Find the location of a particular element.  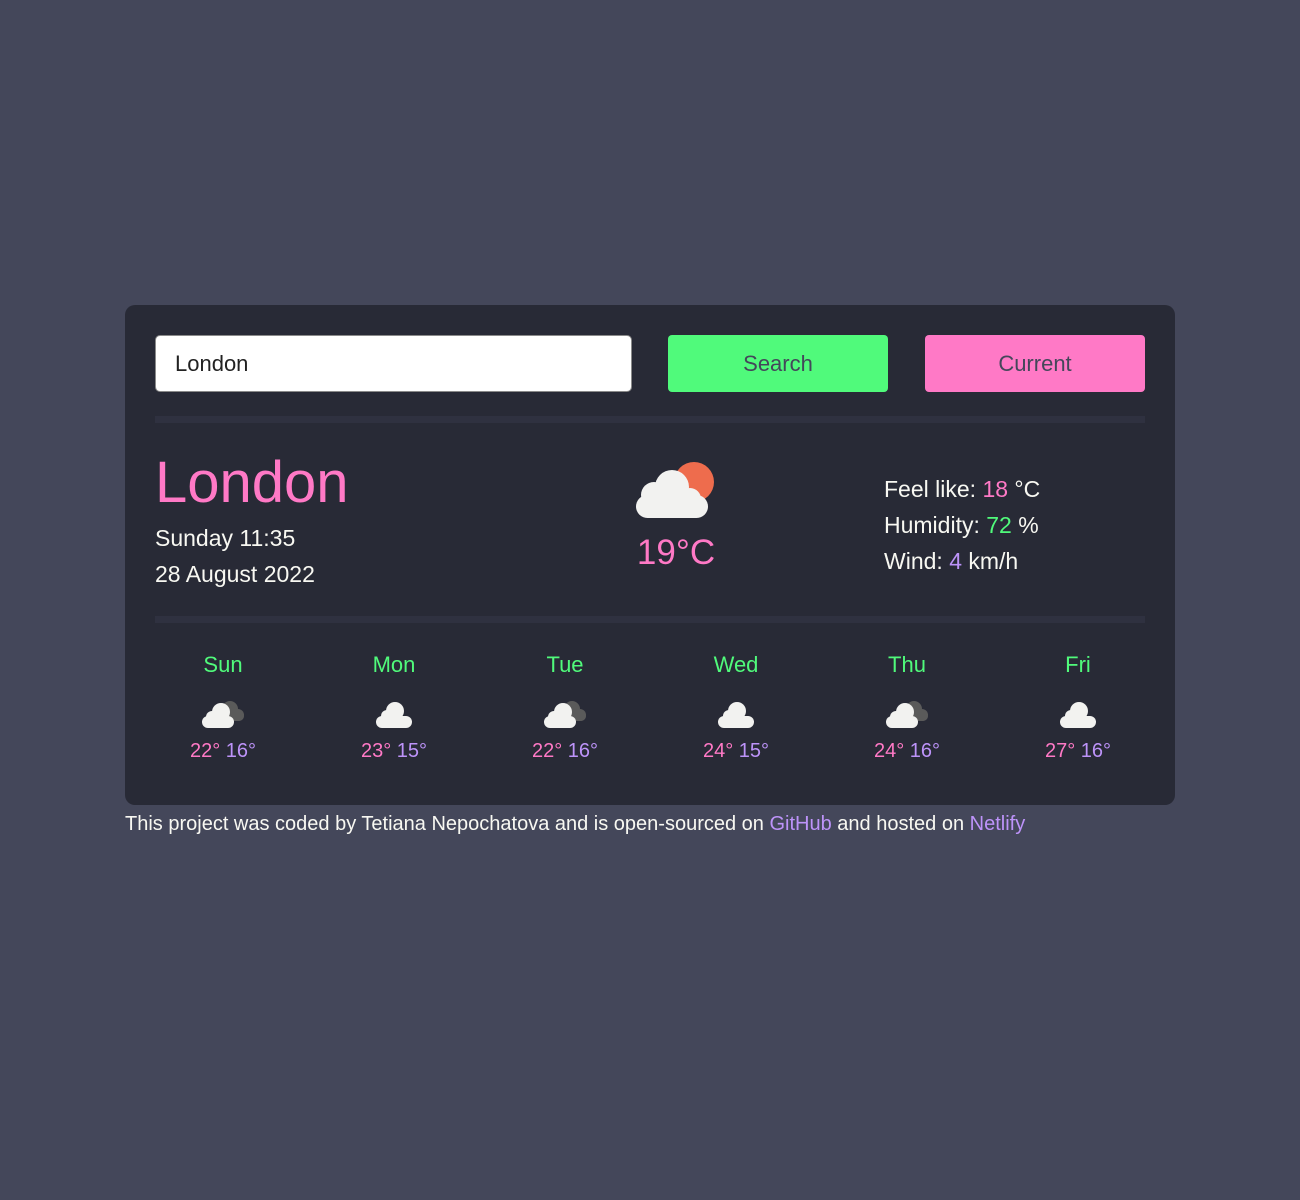

search-button: Search is located at coordinates (778, 363).